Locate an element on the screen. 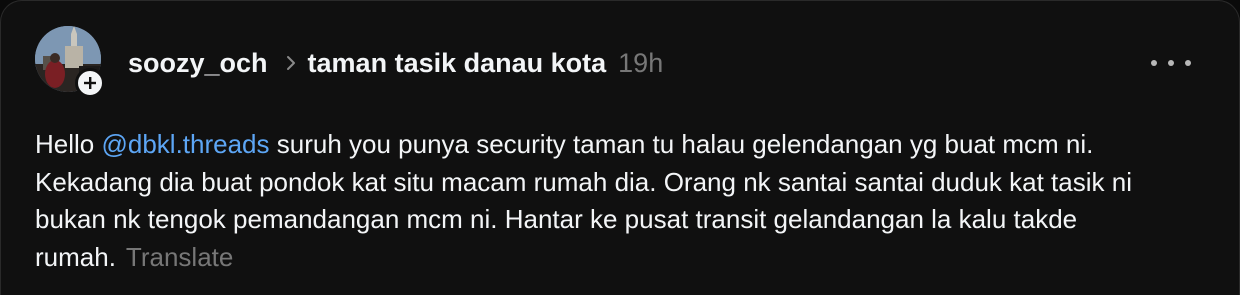  mention-link: @dbkl.threads is located at coordinates (185, 144).